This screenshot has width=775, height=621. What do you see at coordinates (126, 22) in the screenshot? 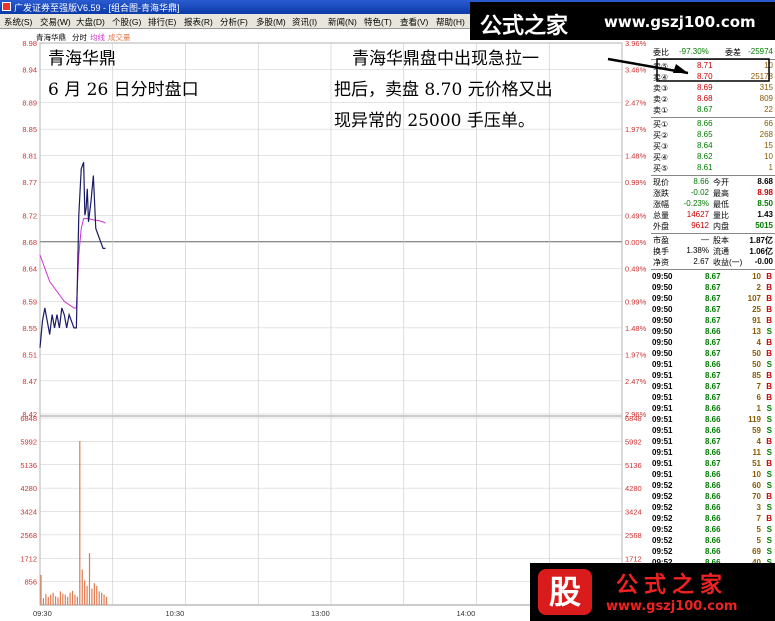
I see `menu-item-3: 个股(G)` at bounding box center [126, 22].